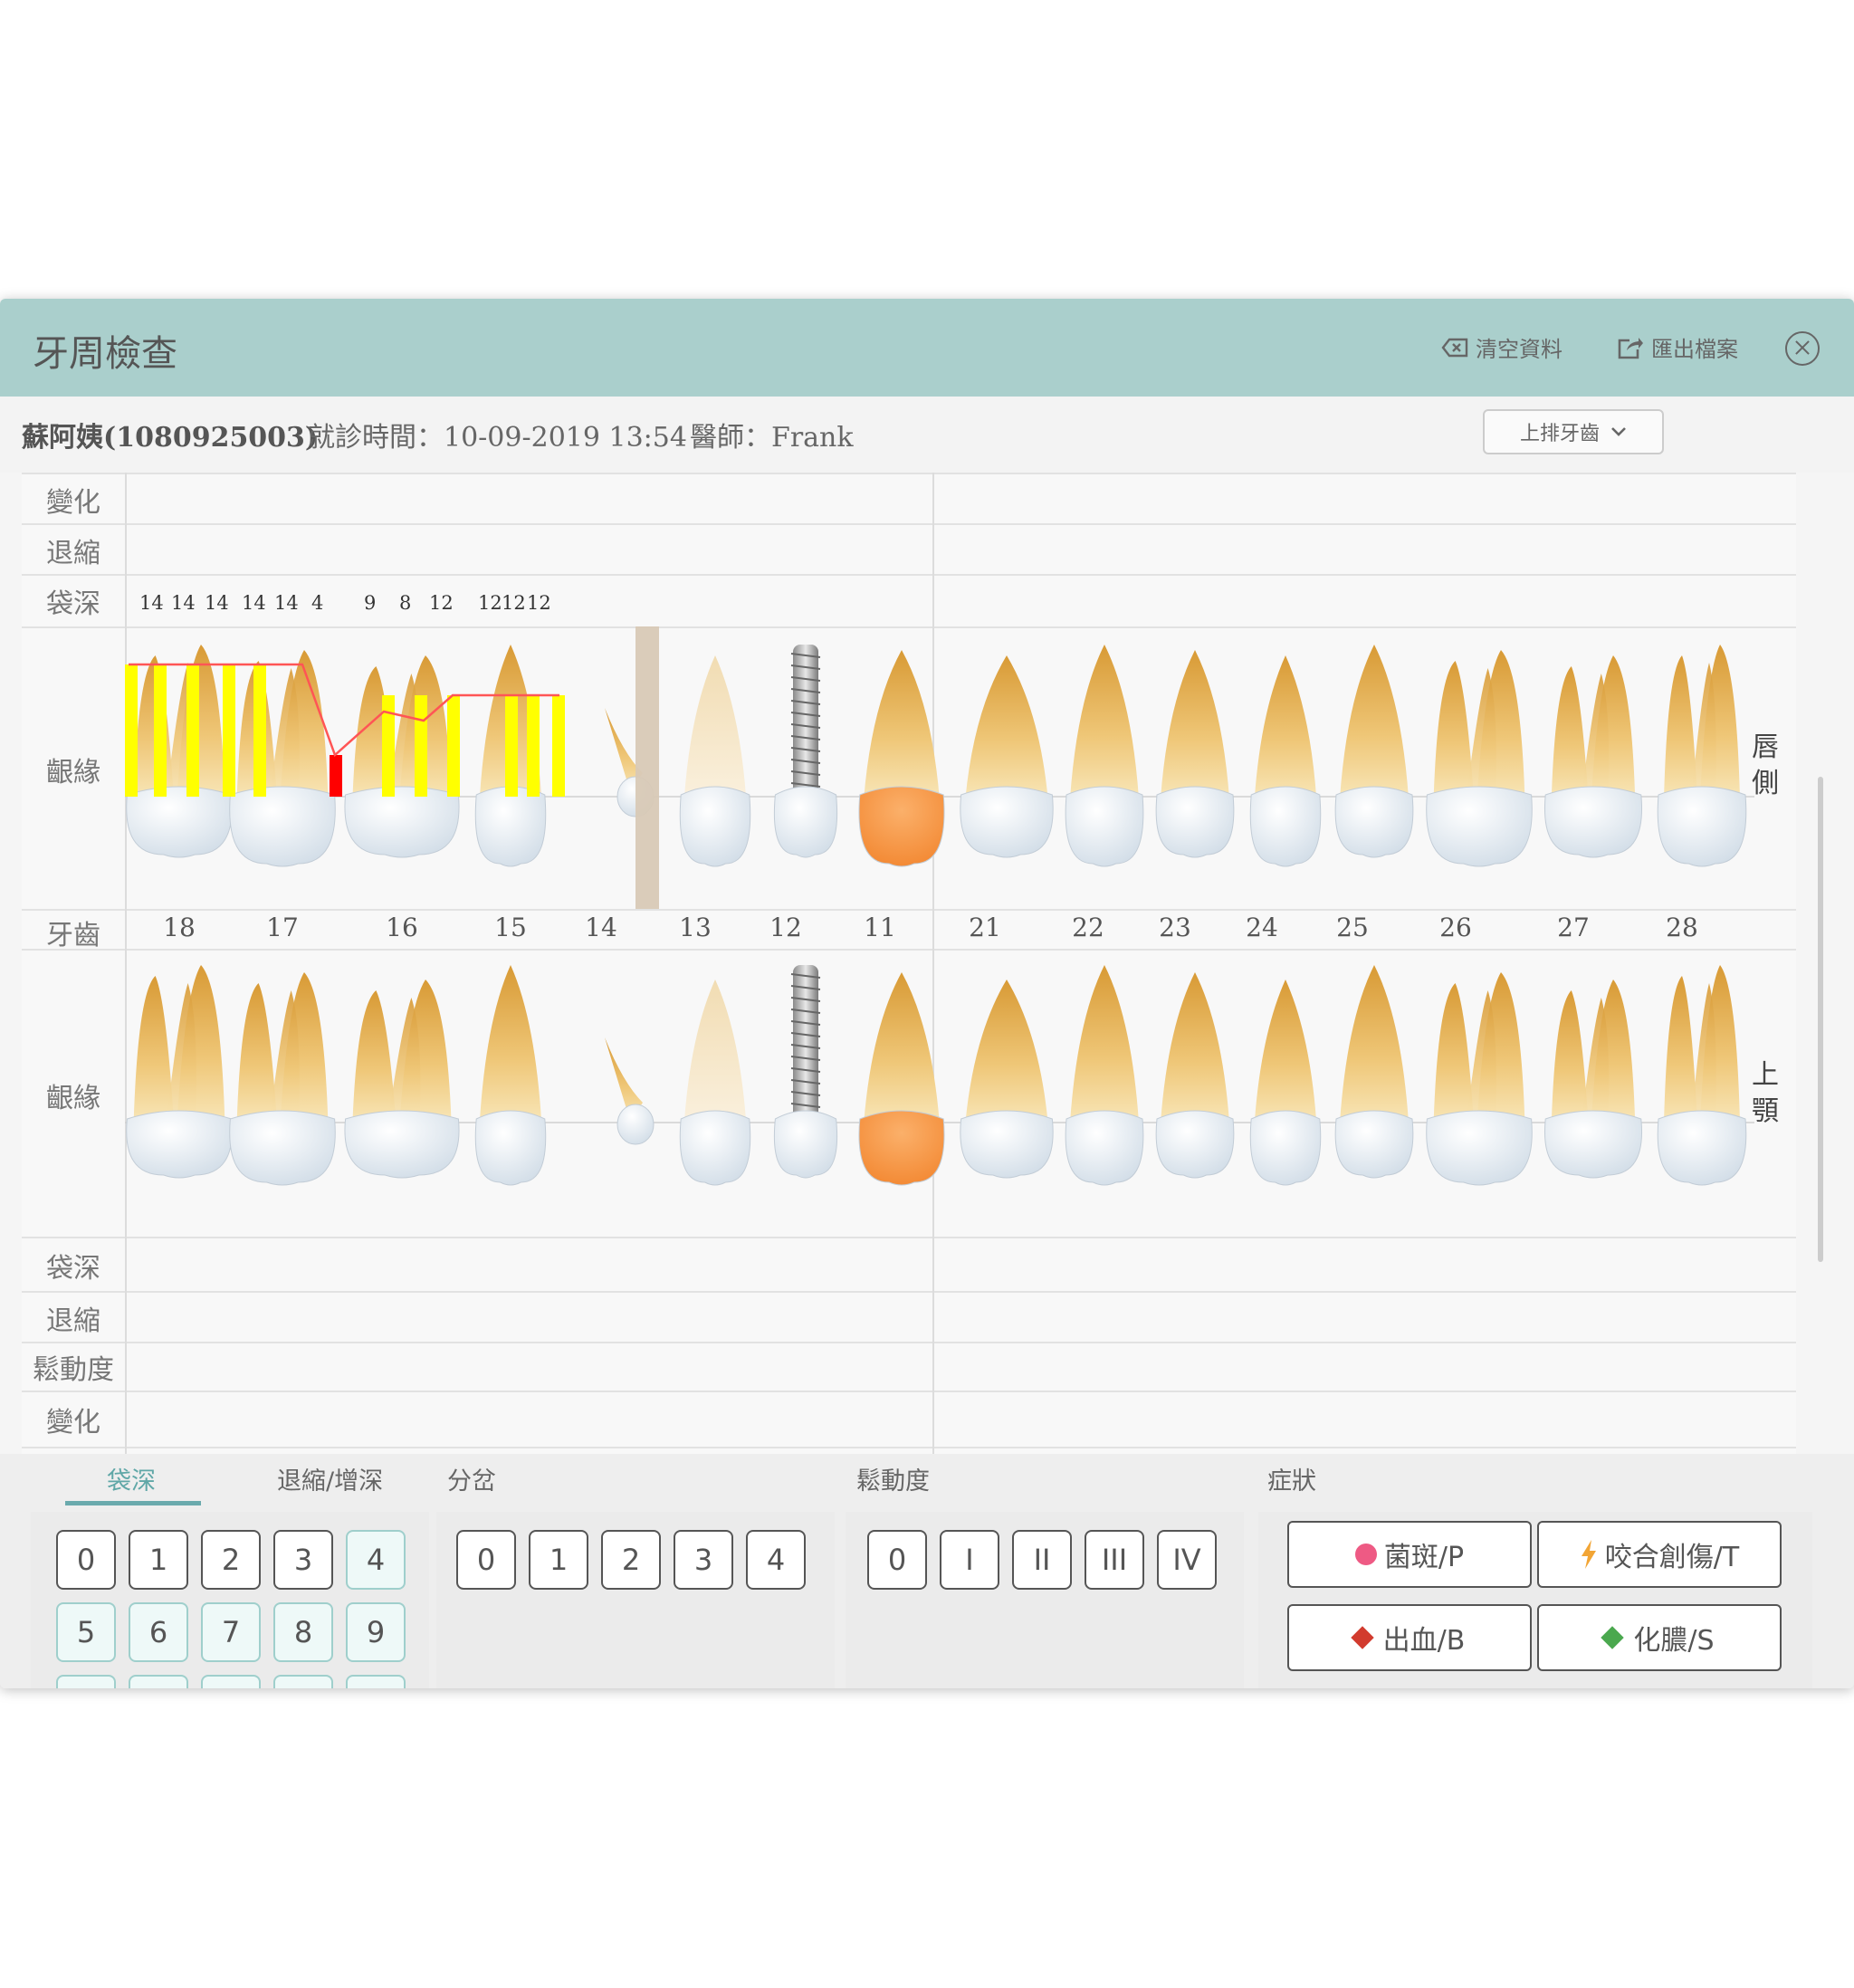 Image resolution: width=1854 pixels, height=1988 pixels. Describe the element at coordinates (601, 927) in the screenshot. I see `tooth-number: 14` at that location.